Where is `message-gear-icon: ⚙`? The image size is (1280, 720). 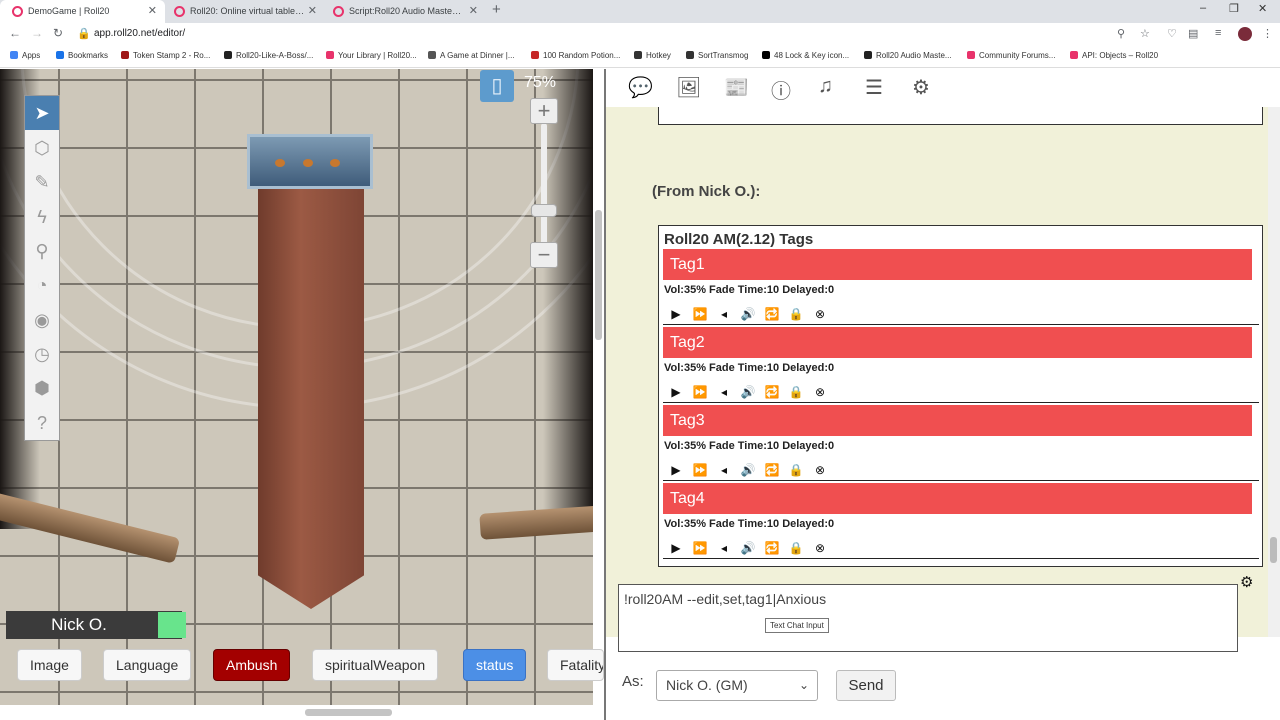 message-gear-icon: ⚙ is located at coordinates (1246, 582).